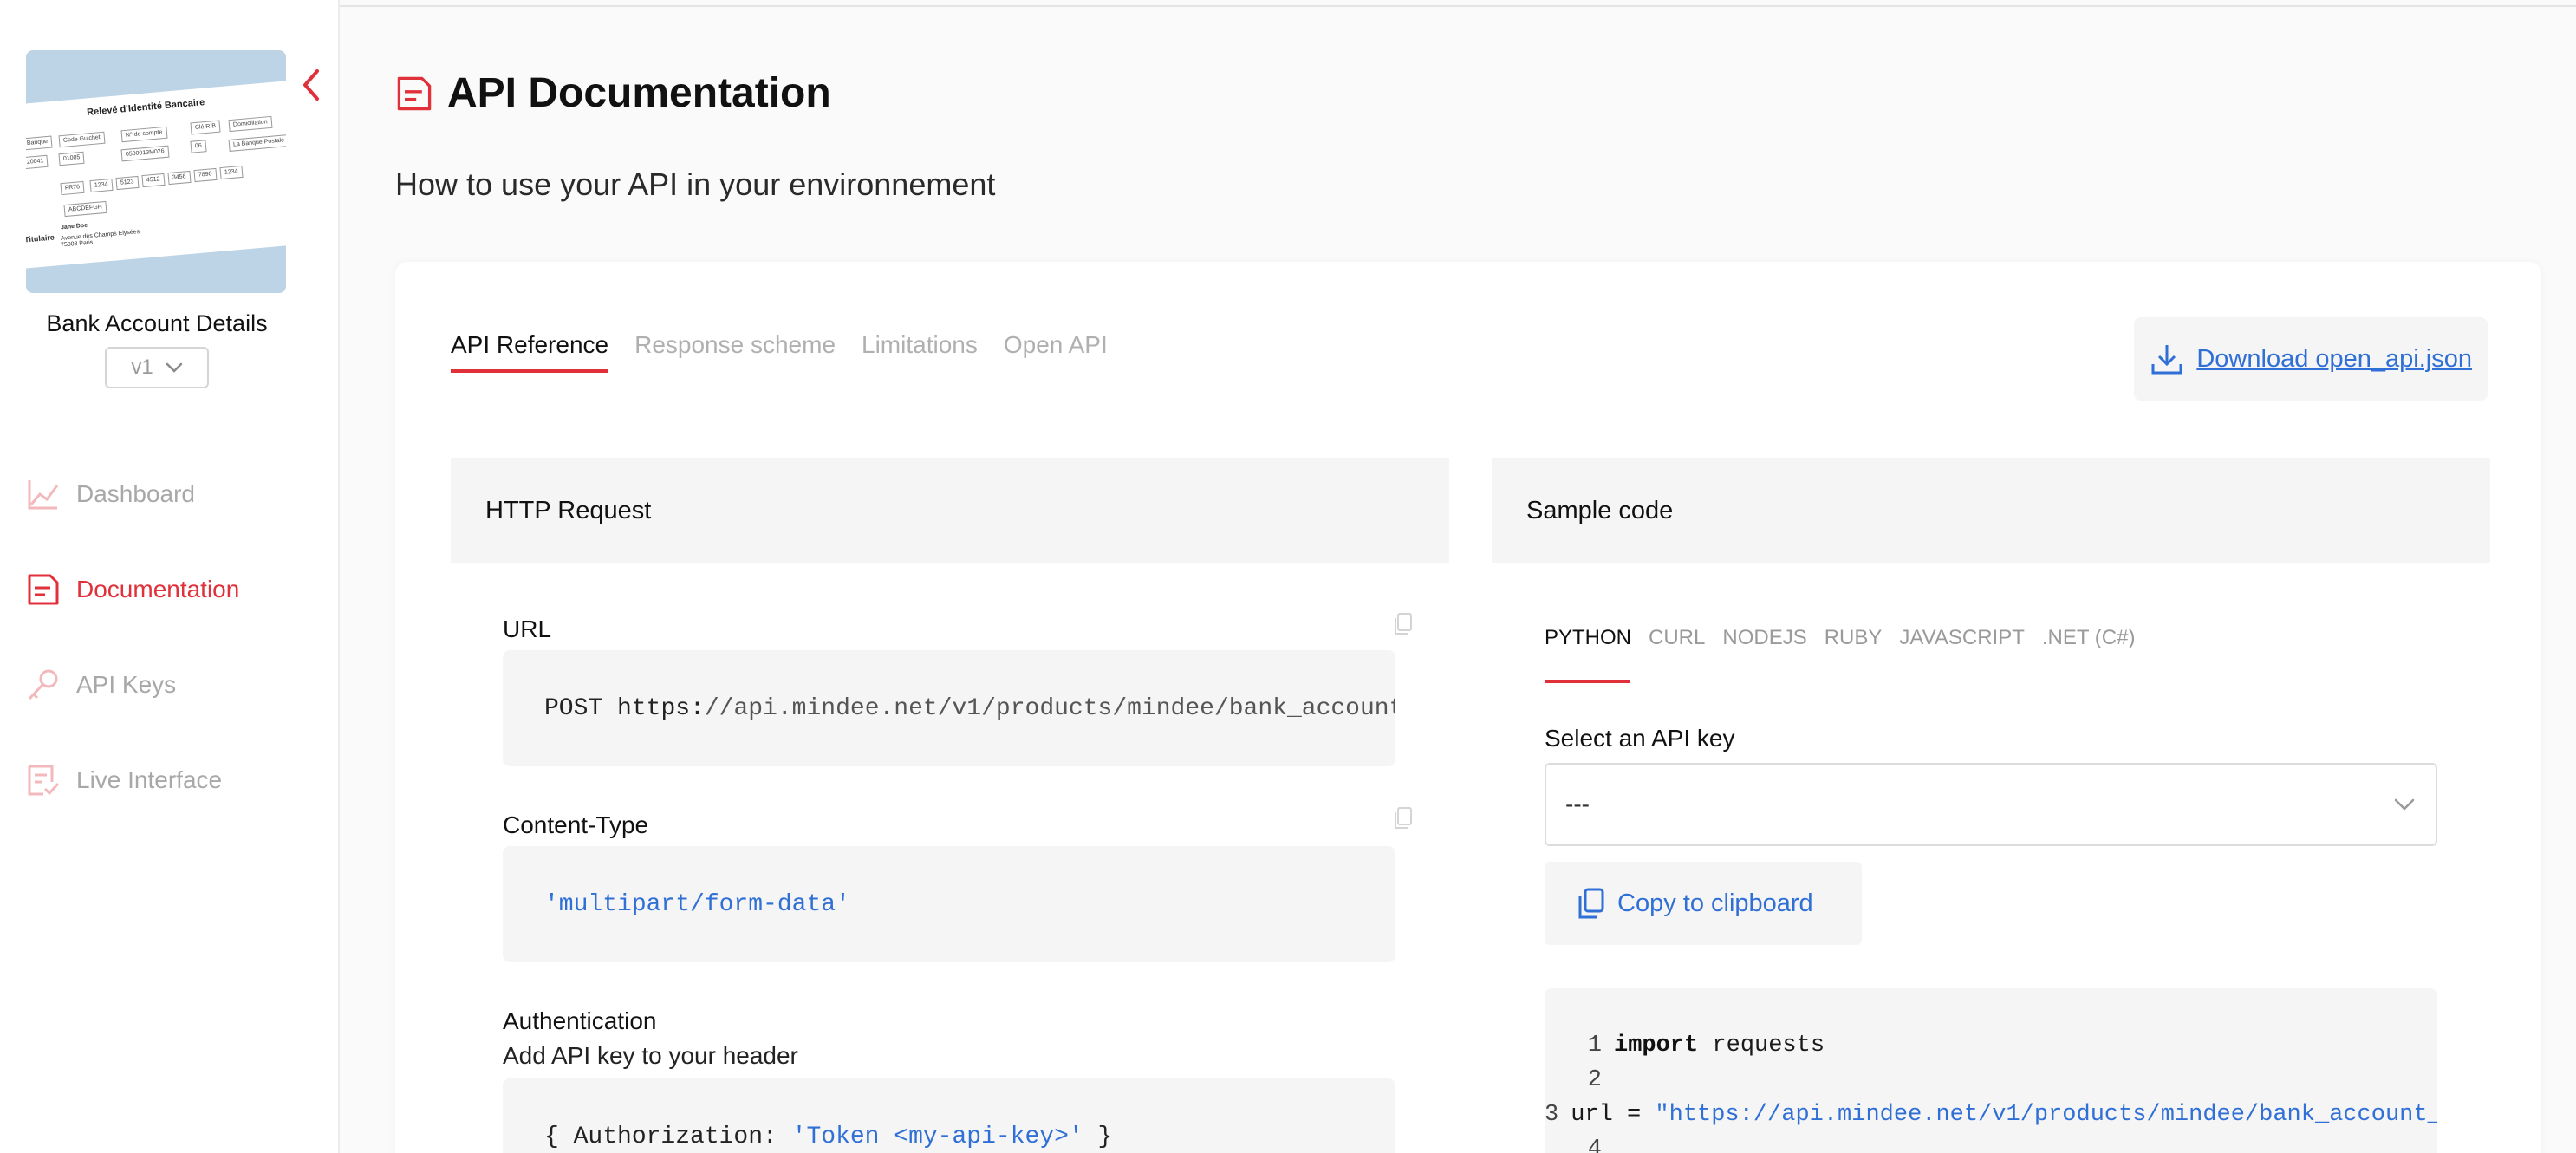  I want to click on content-type-label: Content-Type, so click(576, 824).